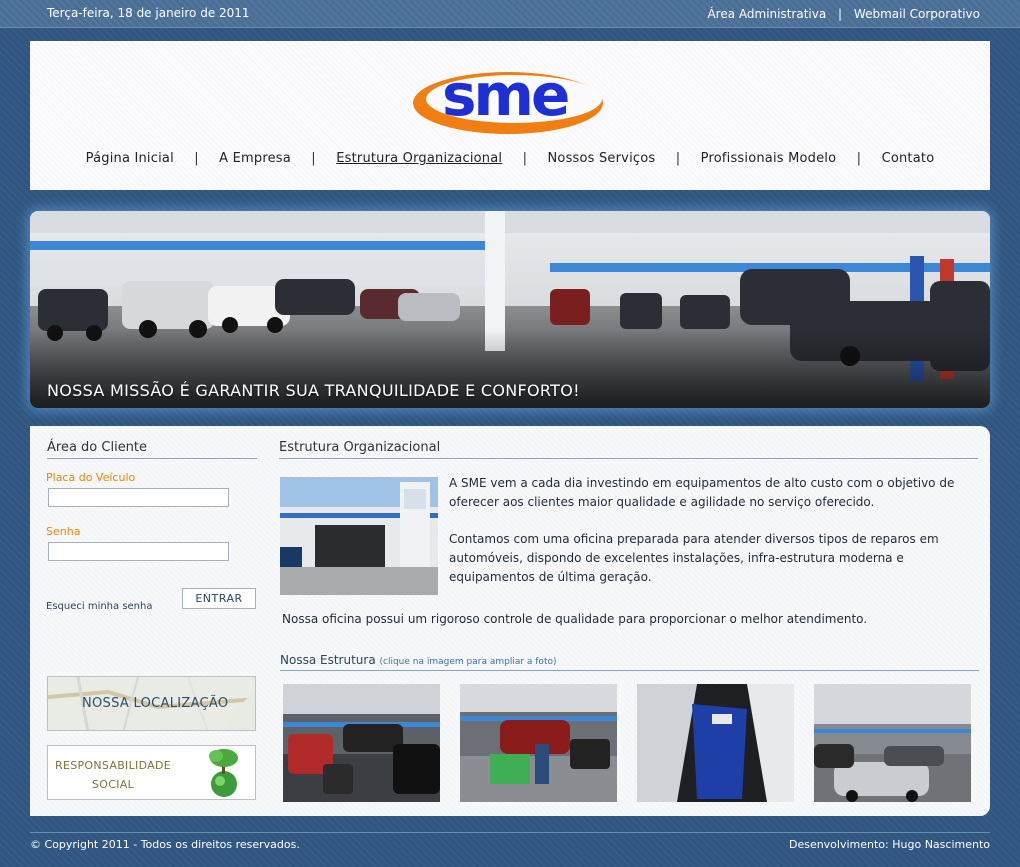 The image size is (1020, 867). I want to click on social-responsibility-promo: RESPONSABILIDADE SOCIAL, so click(151, 772).